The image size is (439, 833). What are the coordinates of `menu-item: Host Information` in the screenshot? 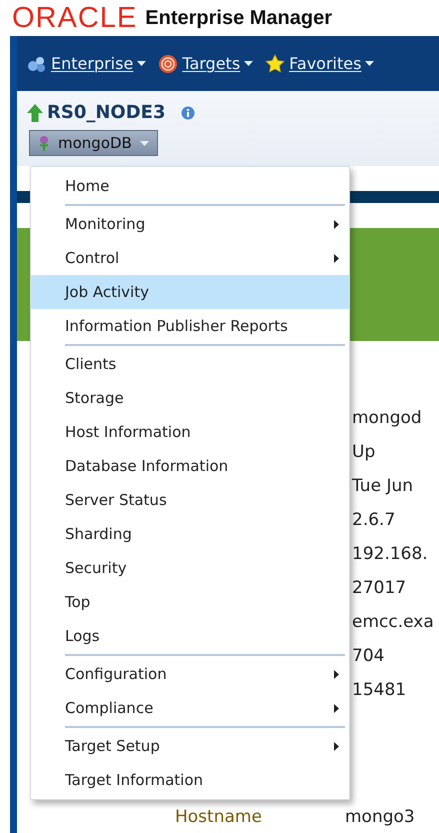 It's located at (190, 432).